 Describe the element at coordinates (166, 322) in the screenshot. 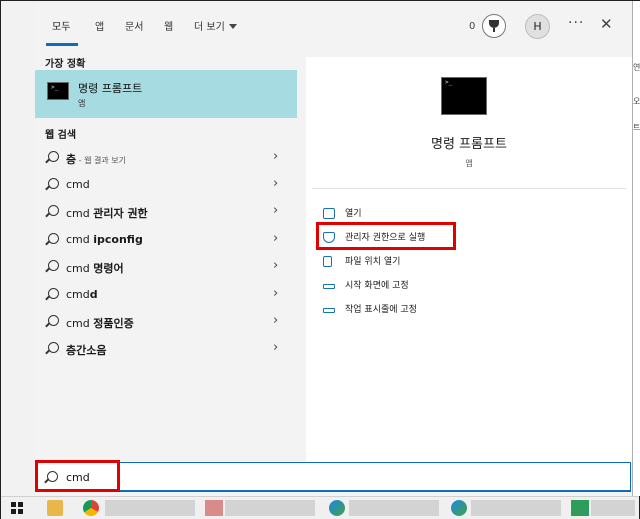

I see `list-item: cmd 정품인증 ›` at that location.